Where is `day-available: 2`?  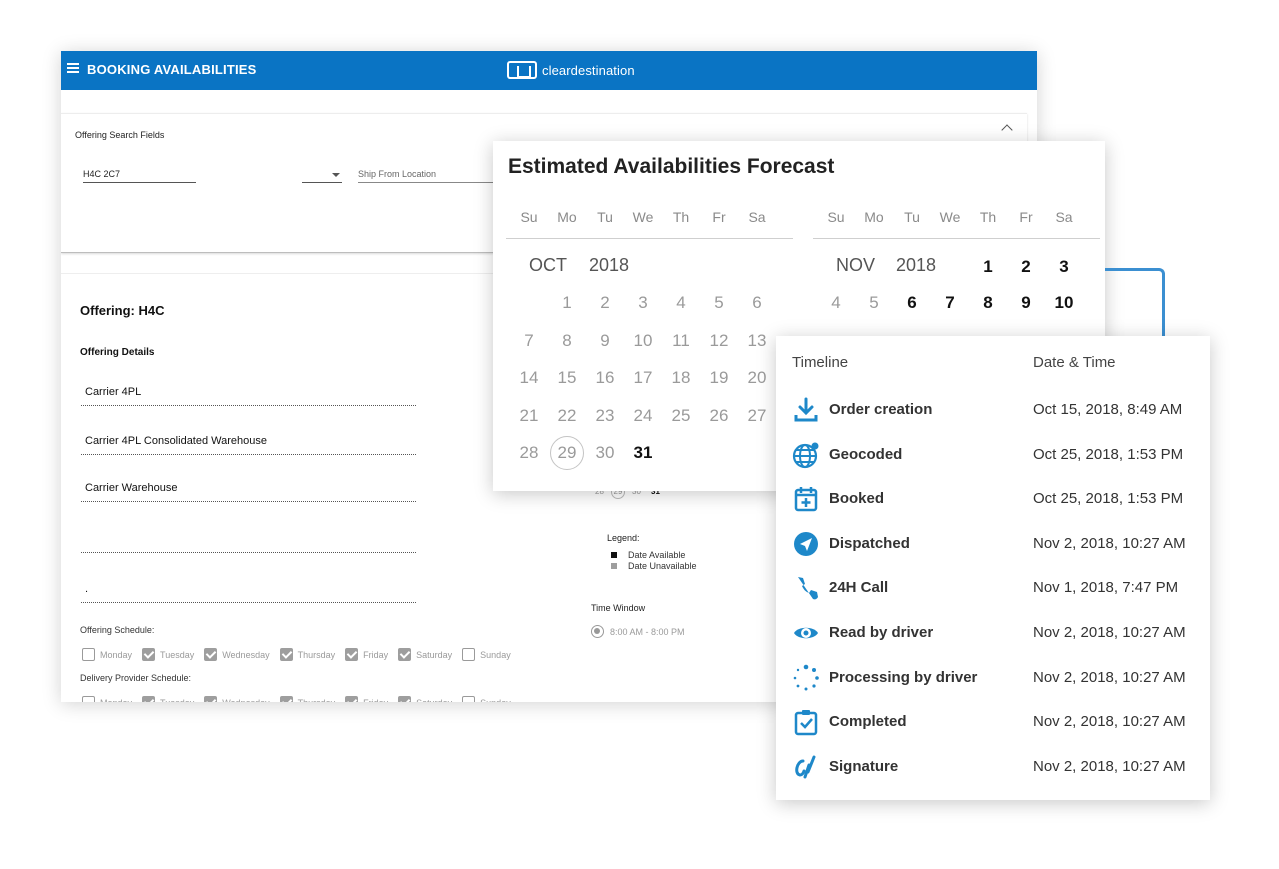
day-available: 2 is located at coordinates (1026, 267).